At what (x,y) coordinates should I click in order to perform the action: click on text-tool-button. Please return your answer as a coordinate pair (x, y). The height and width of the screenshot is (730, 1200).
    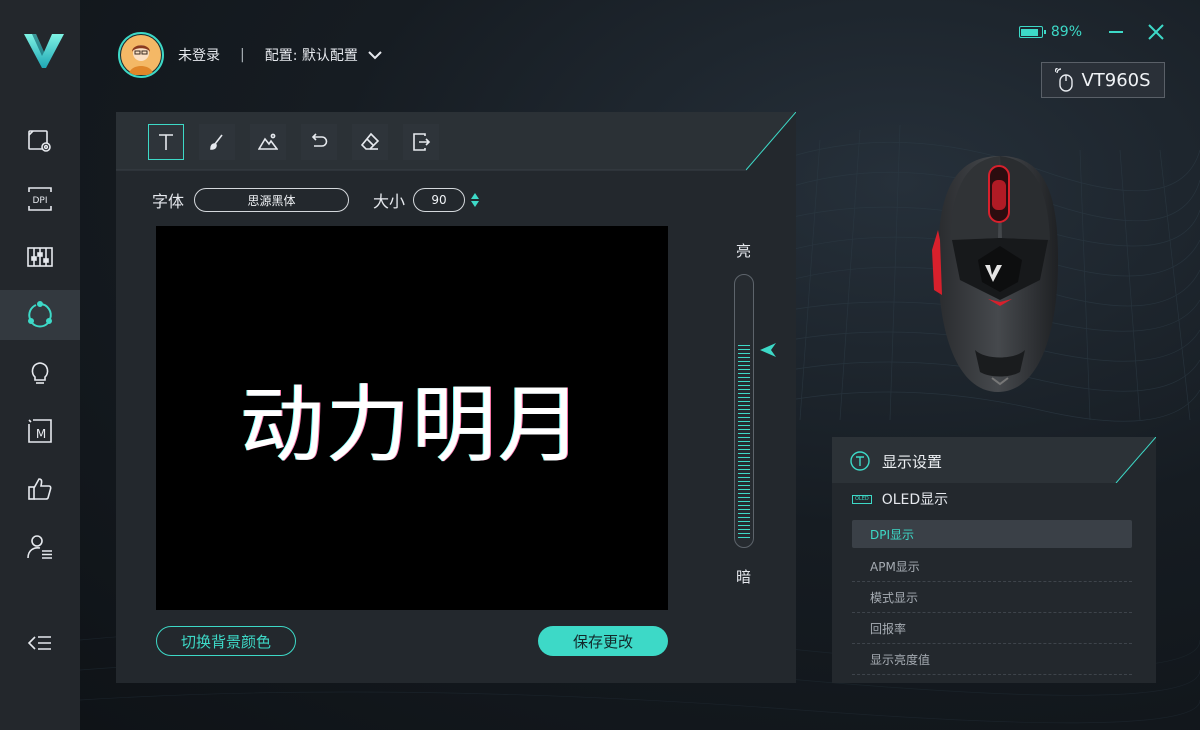
    Looking at the image, I should click on (166, 142).